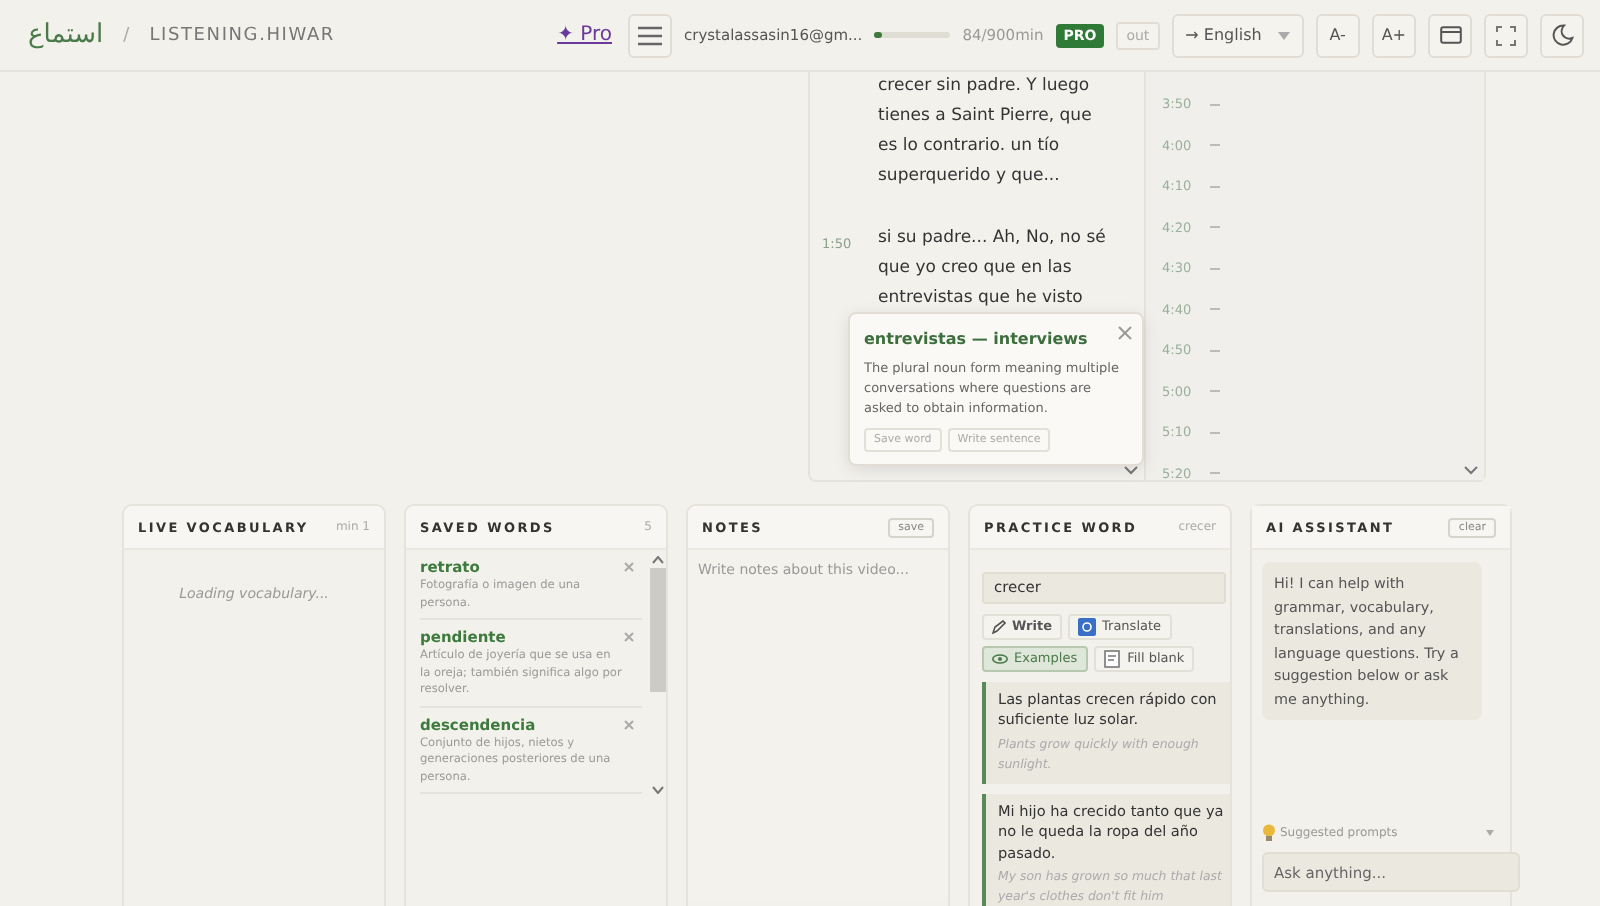 This screenshot has width=1600, height=906. Describe the element at coordinates (1337, 35) in the screenshot. I see `font-size-button: A-` at that location.